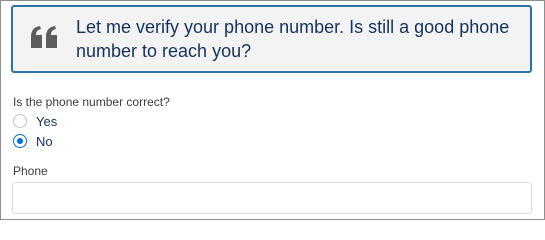  Describe the element at coordinates (20, 141) in the screenshot. I see `radio-button-no` at that location.